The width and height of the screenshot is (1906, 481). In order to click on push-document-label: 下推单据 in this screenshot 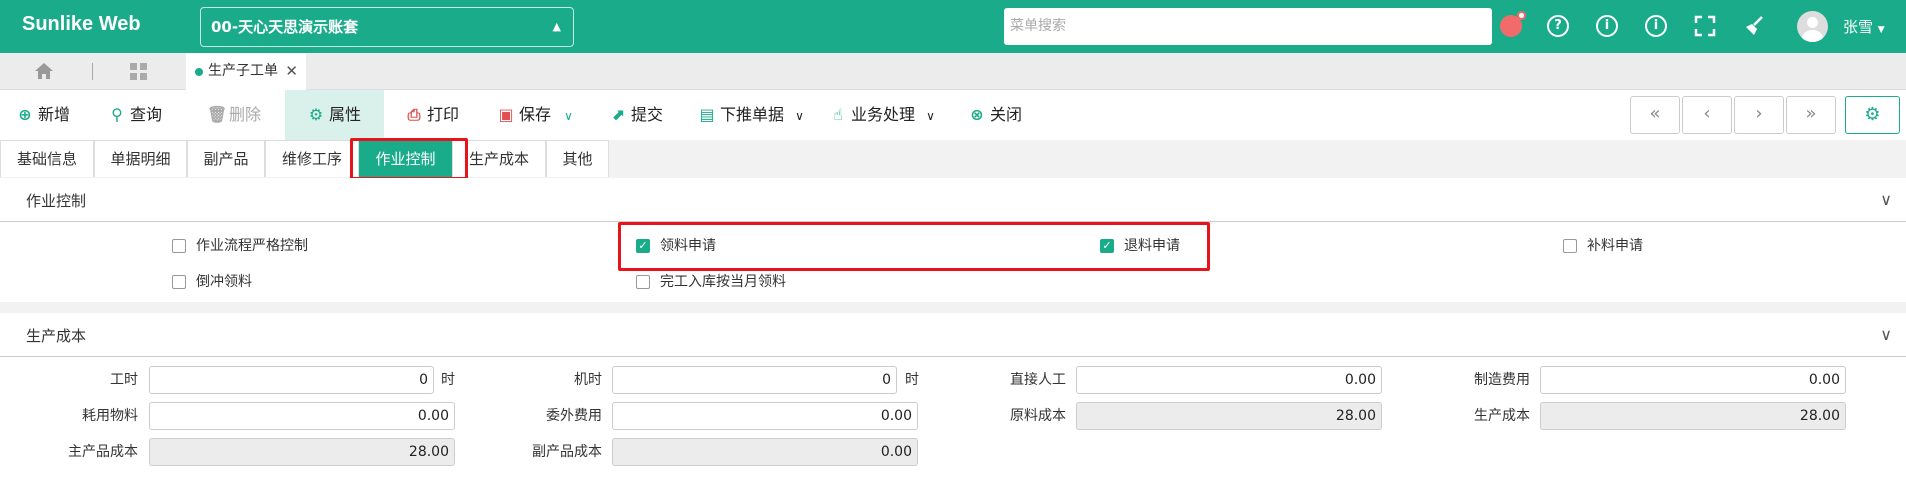, I will do `click(752, 114)`.